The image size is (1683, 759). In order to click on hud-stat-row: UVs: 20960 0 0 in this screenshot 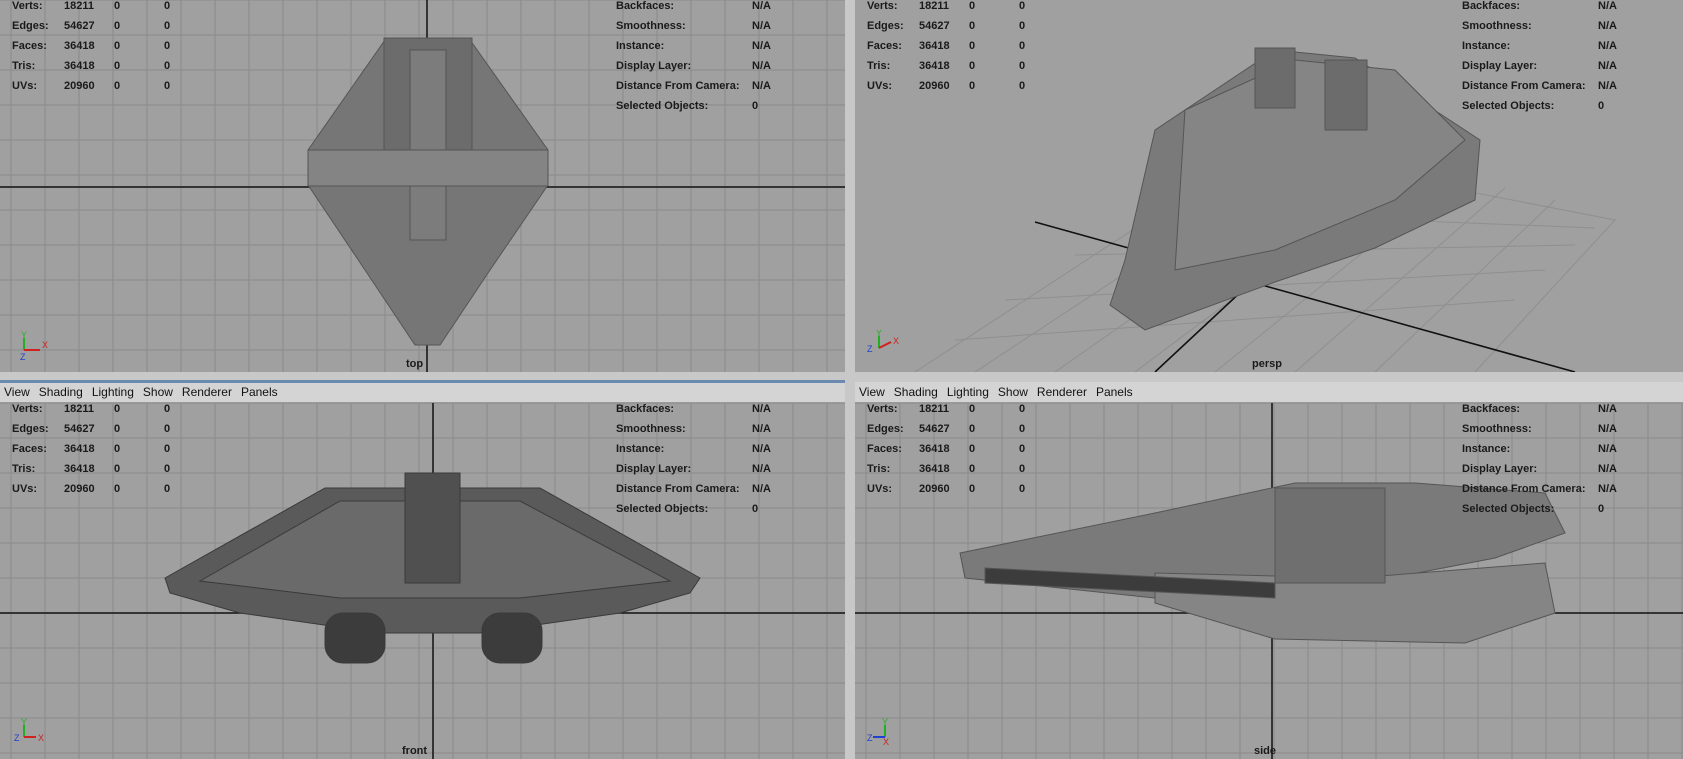, I will do `click(98, 489)`.